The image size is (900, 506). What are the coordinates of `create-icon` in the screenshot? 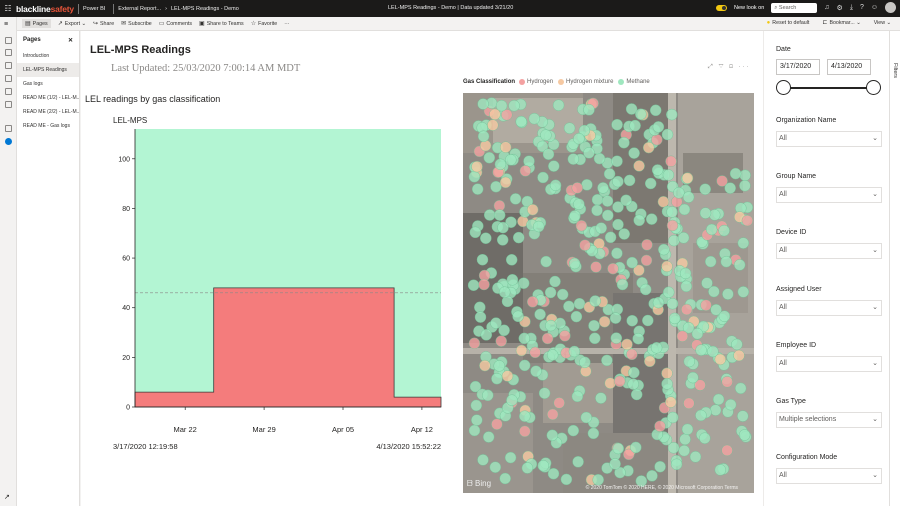 It's located at (8, 78).